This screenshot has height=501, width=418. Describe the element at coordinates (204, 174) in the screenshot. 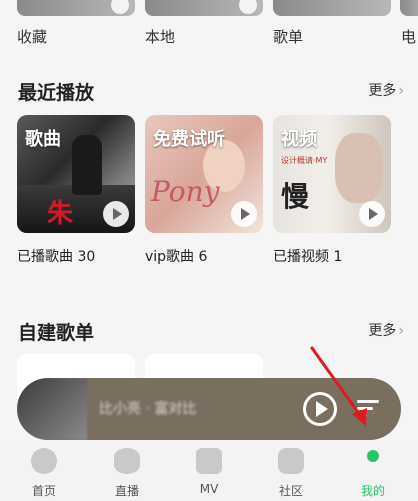

I see `vip-songs-card: Pony 免费试听` at that location.